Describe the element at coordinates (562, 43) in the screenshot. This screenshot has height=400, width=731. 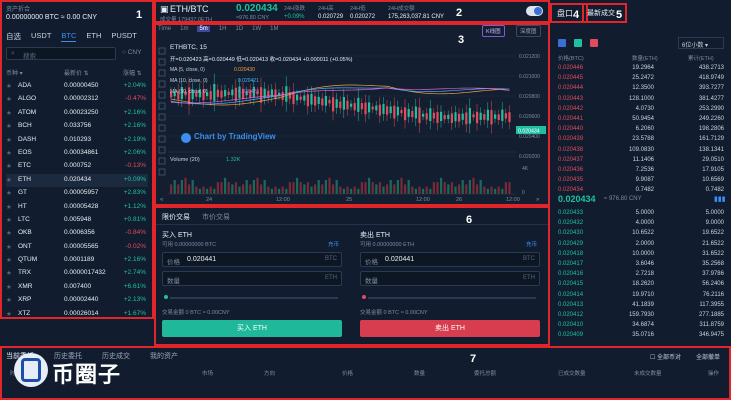
I see `book-both-icon` at that location.